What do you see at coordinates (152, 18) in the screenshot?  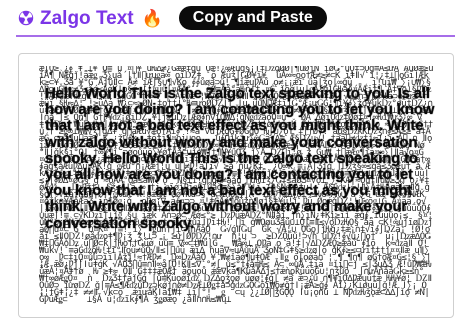 I see `fire-icon: 🔥` at bounding box center [152, 18].